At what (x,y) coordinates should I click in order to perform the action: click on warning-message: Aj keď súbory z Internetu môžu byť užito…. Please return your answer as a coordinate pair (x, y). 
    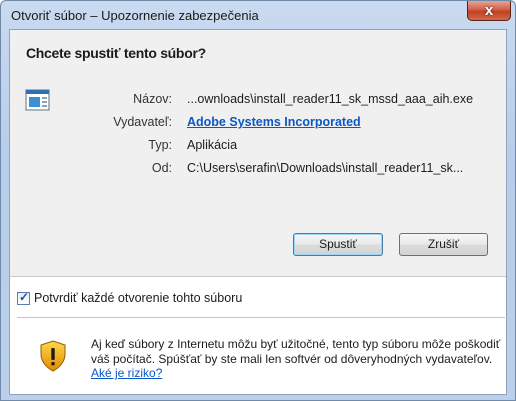
    Looking at the image, I should click on (296, 359).